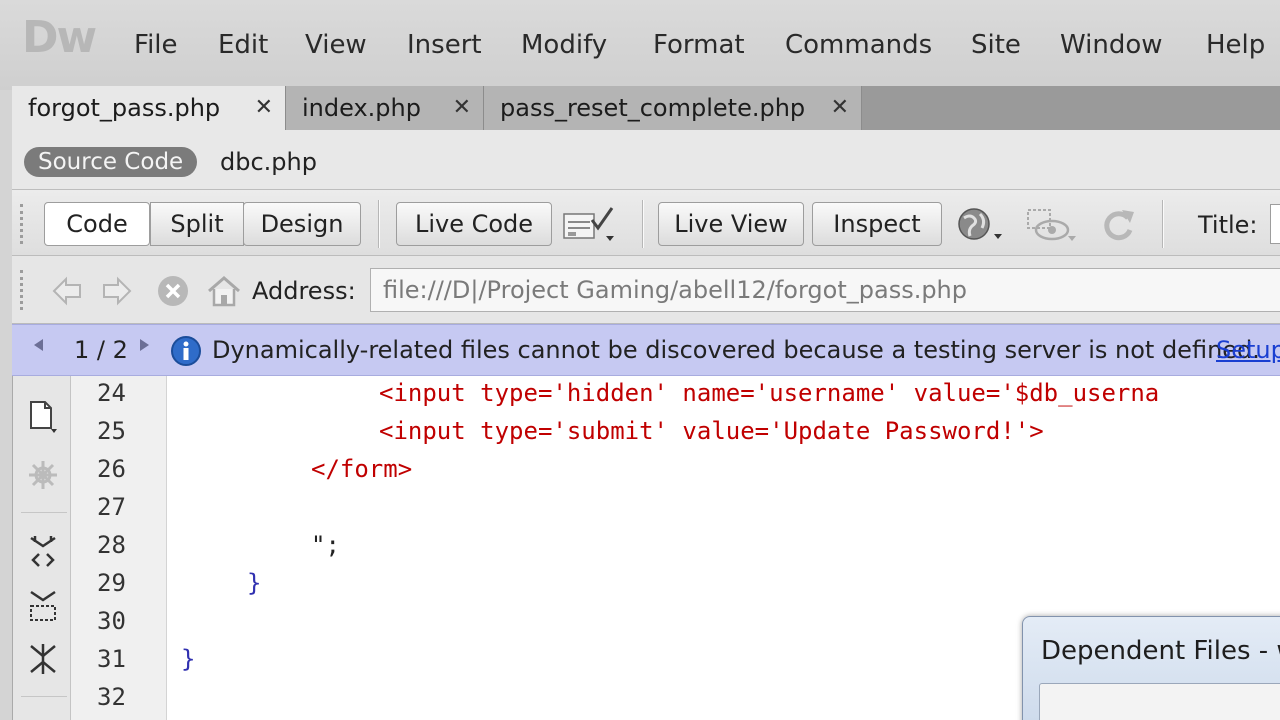 The width and height of the screenshot is (1280, 720). I want to click on split-view-button: Split, so click(197, 224).